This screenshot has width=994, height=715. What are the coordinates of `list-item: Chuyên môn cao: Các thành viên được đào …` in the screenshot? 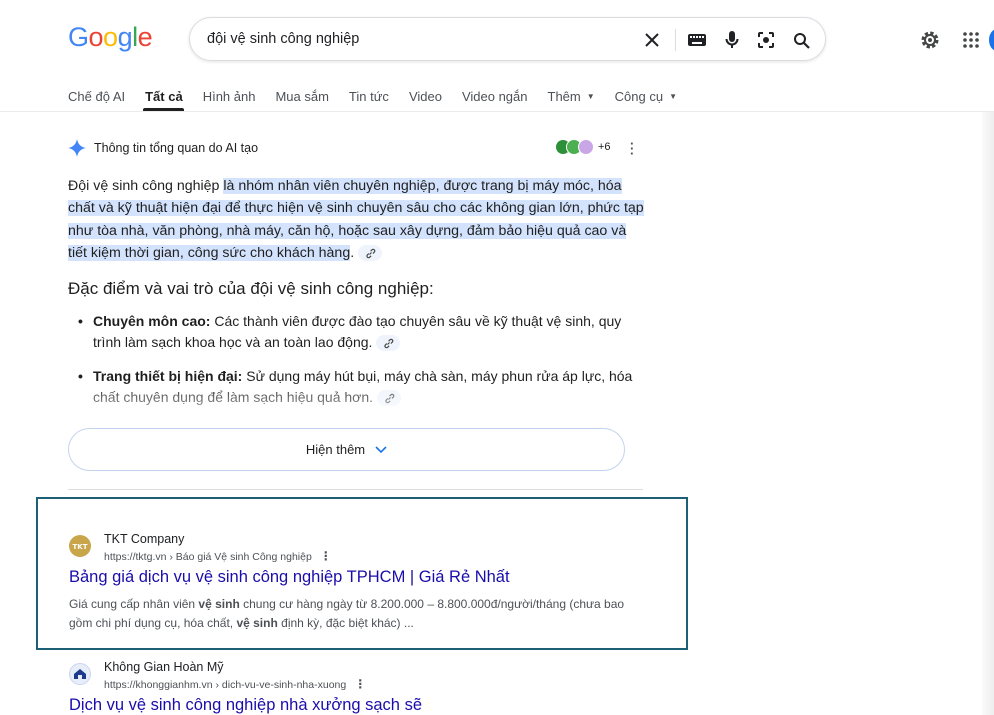 It's located at (363, 332).